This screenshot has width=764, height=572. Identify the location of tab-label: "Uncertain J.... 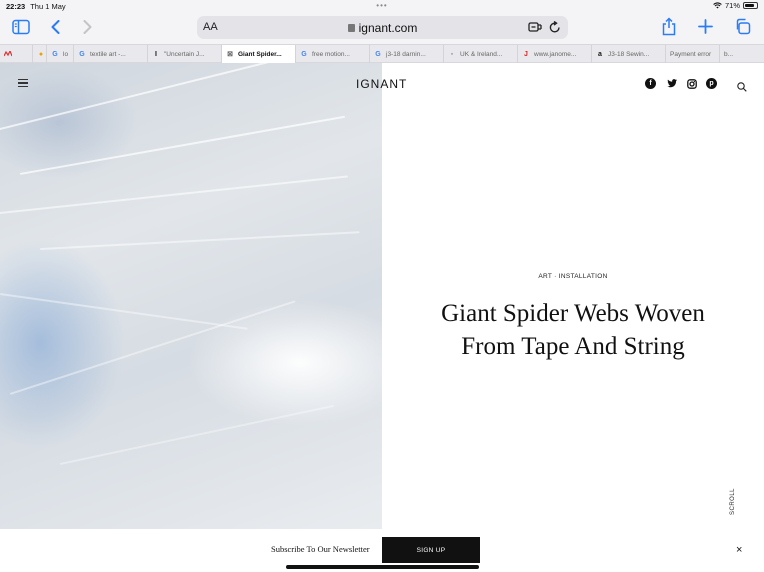
(184, 54).